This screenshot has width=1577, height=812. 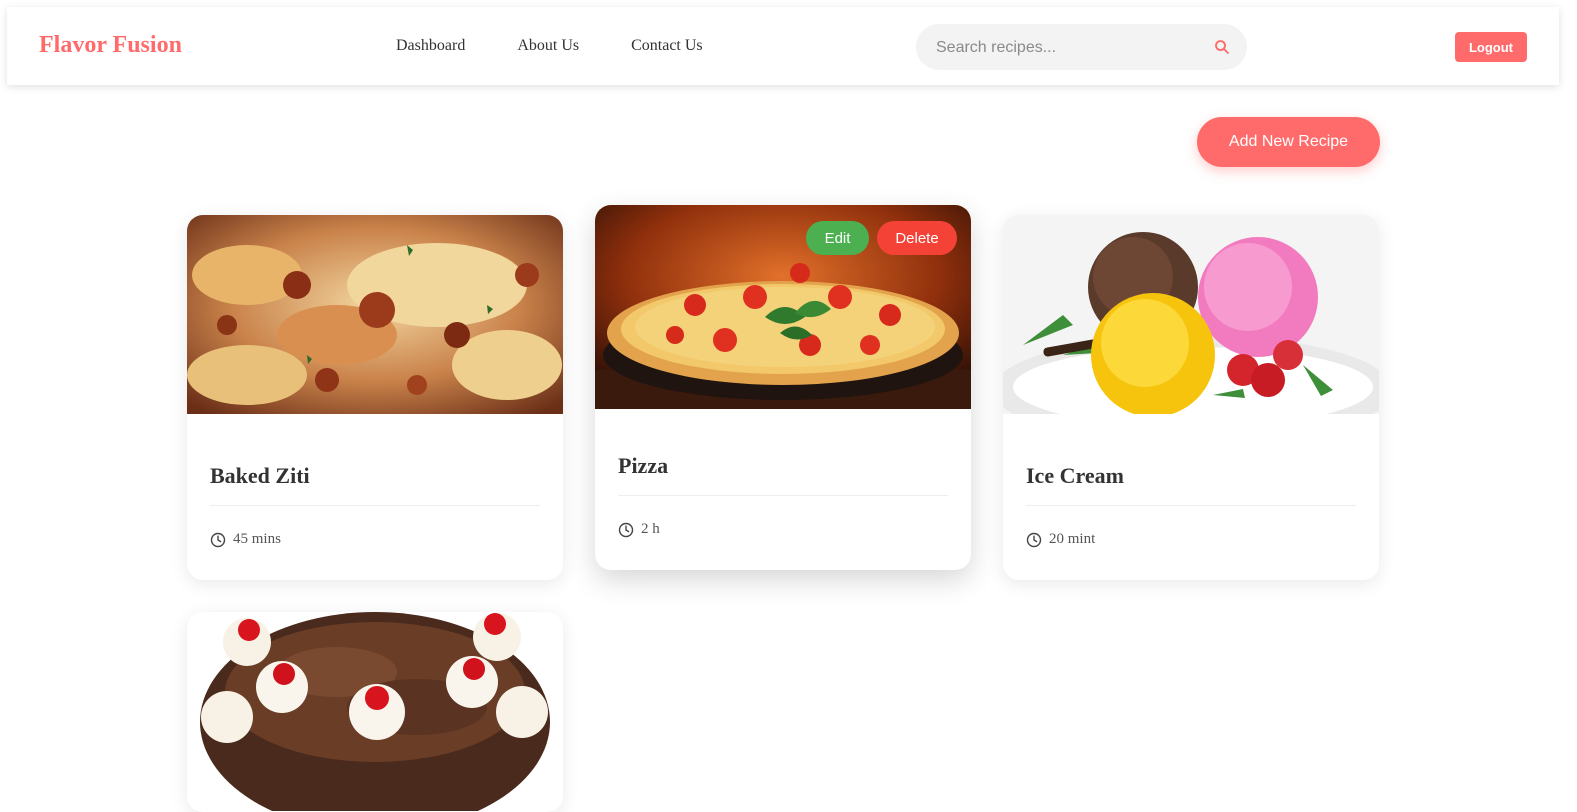 What do you see at coordinates (639, 529) in the screenshot?
I see `recipe-time: 2 h` at bounding box center [639, 529].